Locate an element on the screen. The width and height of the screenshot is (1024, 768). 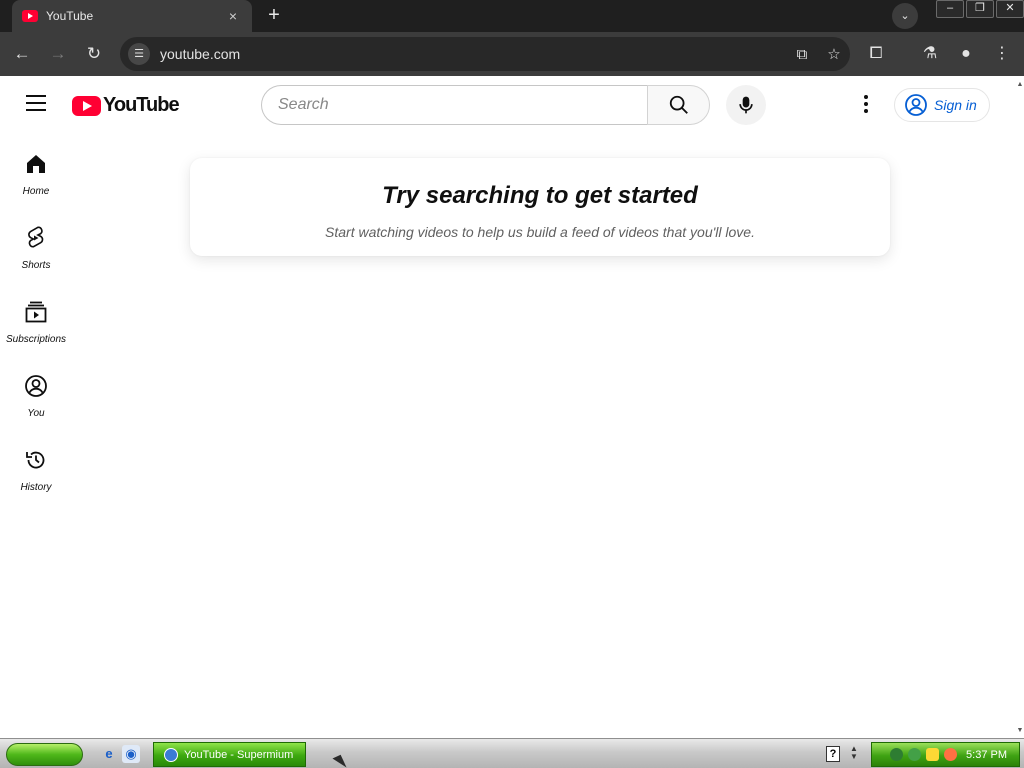
shorts-icon is located at coordinates (36, 237).